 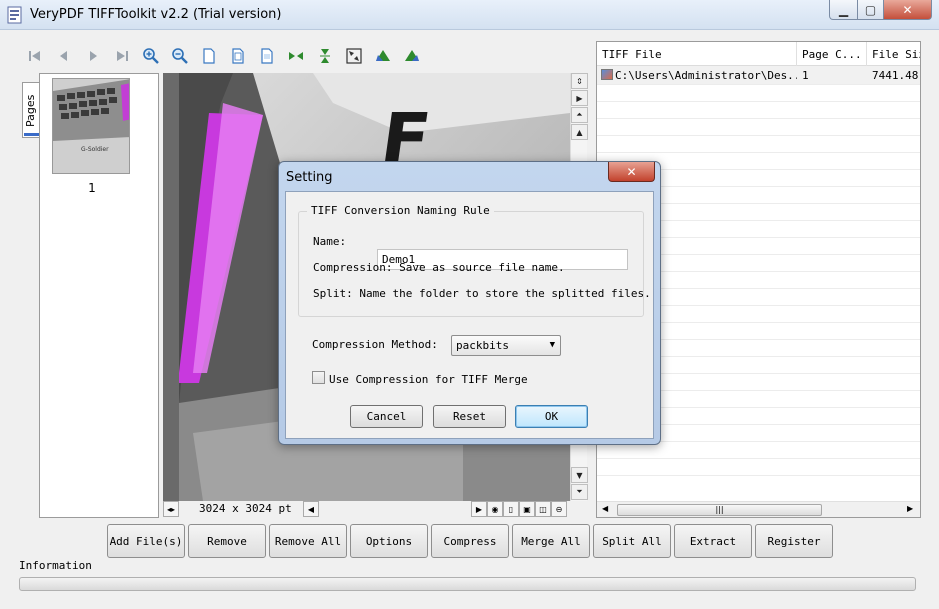 What do you see at coordinates (805, 75) in the screenshot?
I see `page-count-cell: 1` at bounding box center [805, 75].